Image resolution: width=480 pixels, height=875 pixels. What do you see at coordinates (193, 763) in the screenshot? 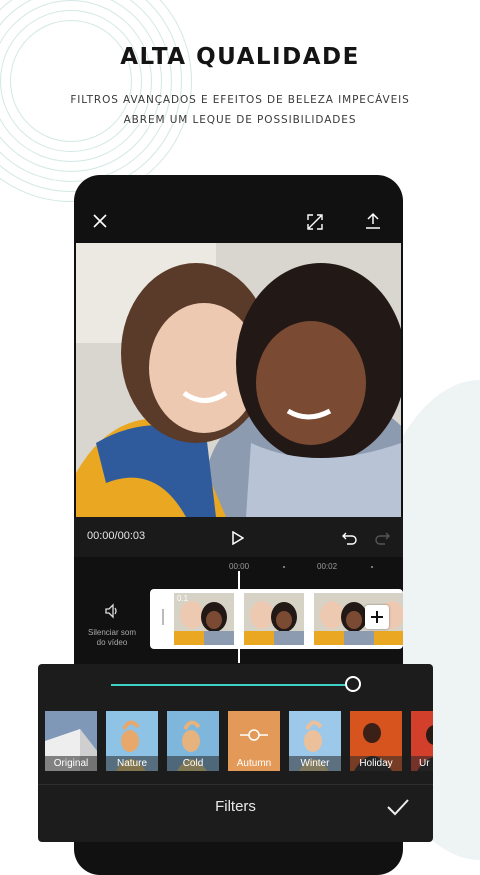
I see `filter-label: Cold` at bounding box center [193, 763].